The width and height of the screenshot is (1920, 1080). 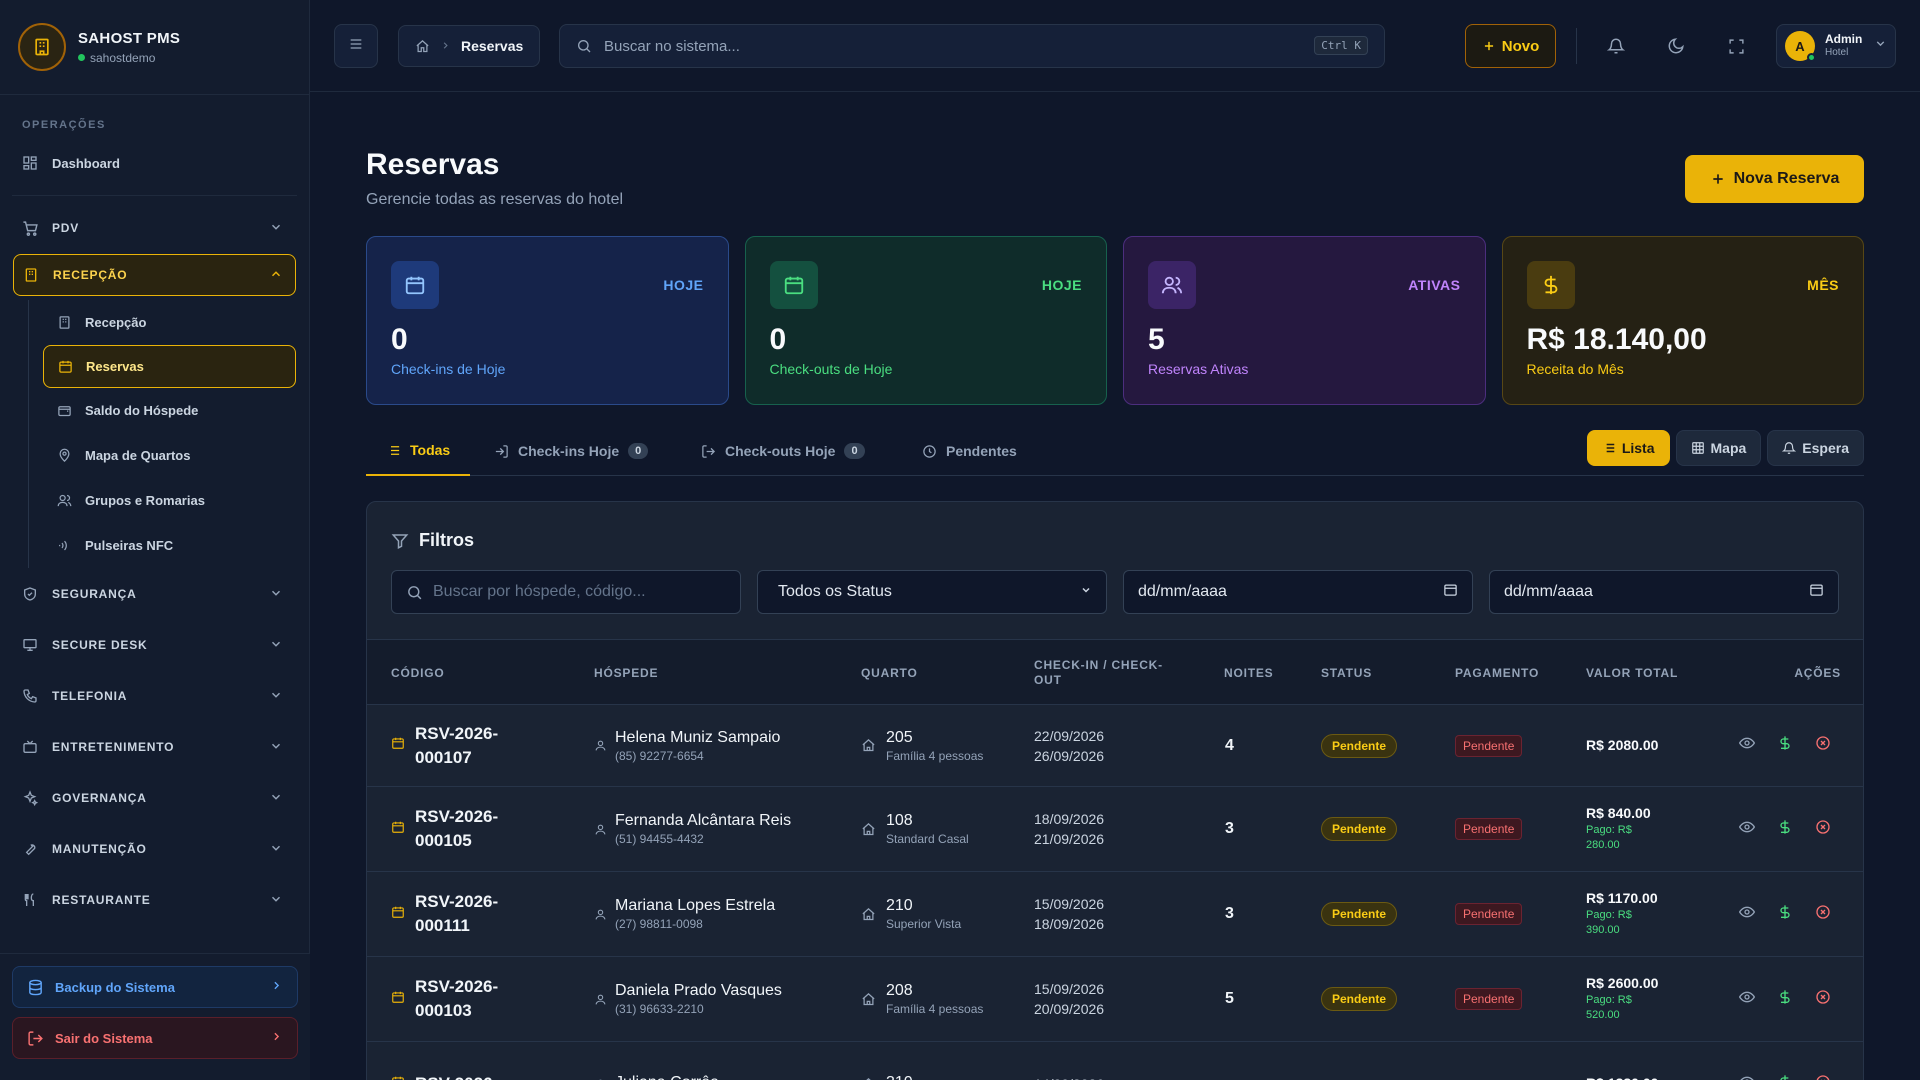 I want to click on sidebar-subitem-recepcao: Recepção, so click(x=176, y=322).